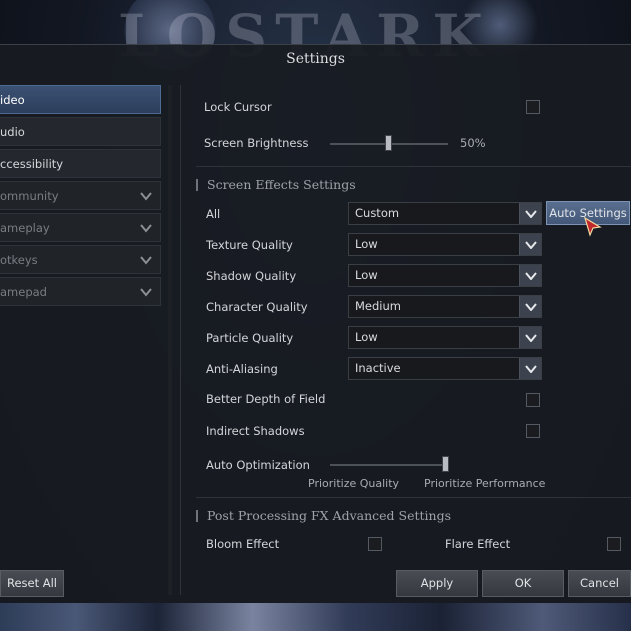 This screenshot has height=631, width=631. Describe the element at coordinates (80, 291) in the screenshot. I see `sidebar-item-gamepad: amepad` at that location.